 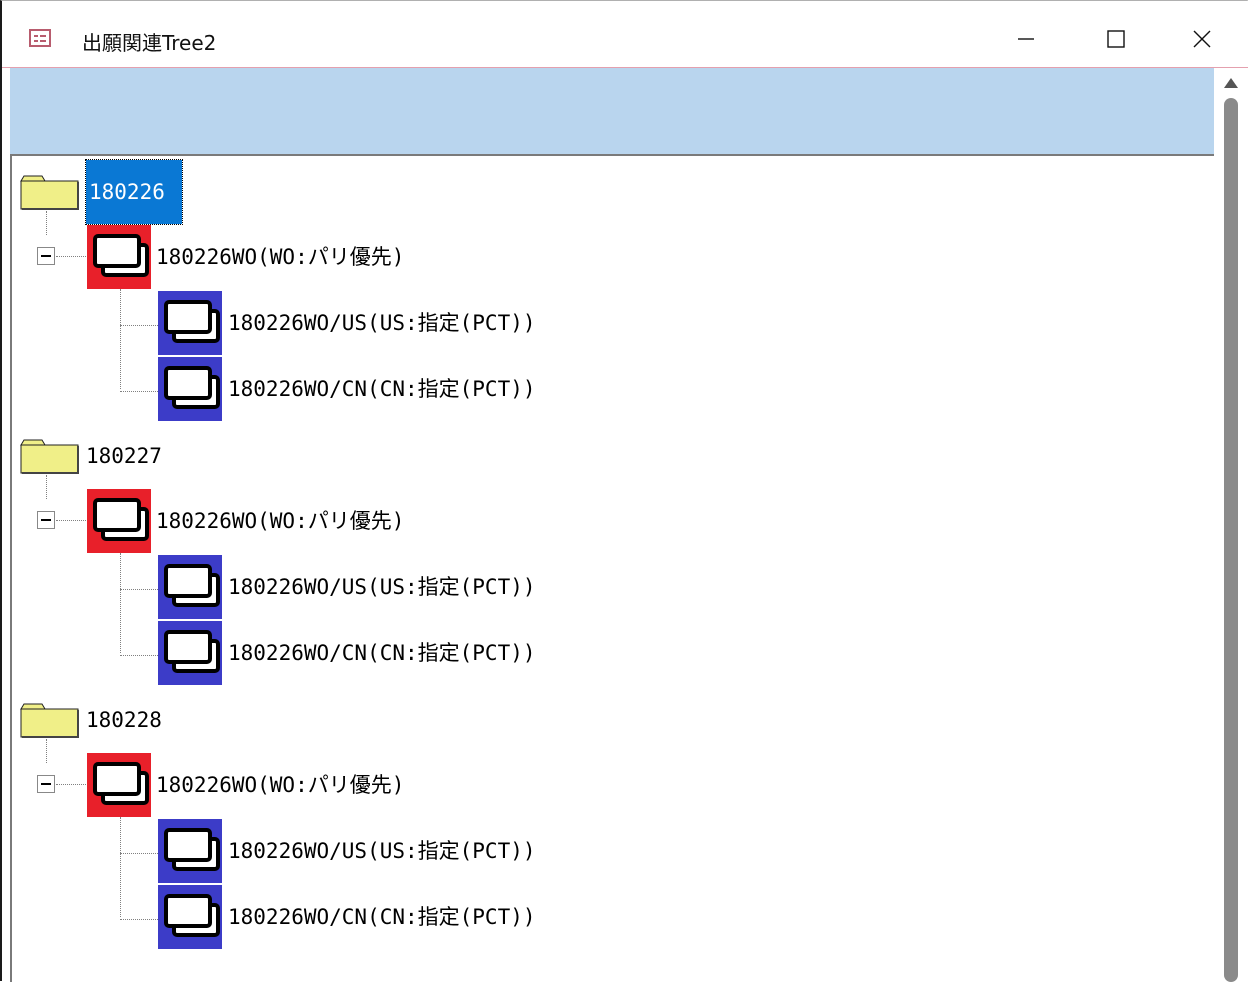 I want to click on close-button, so click(x=1202, y=39).